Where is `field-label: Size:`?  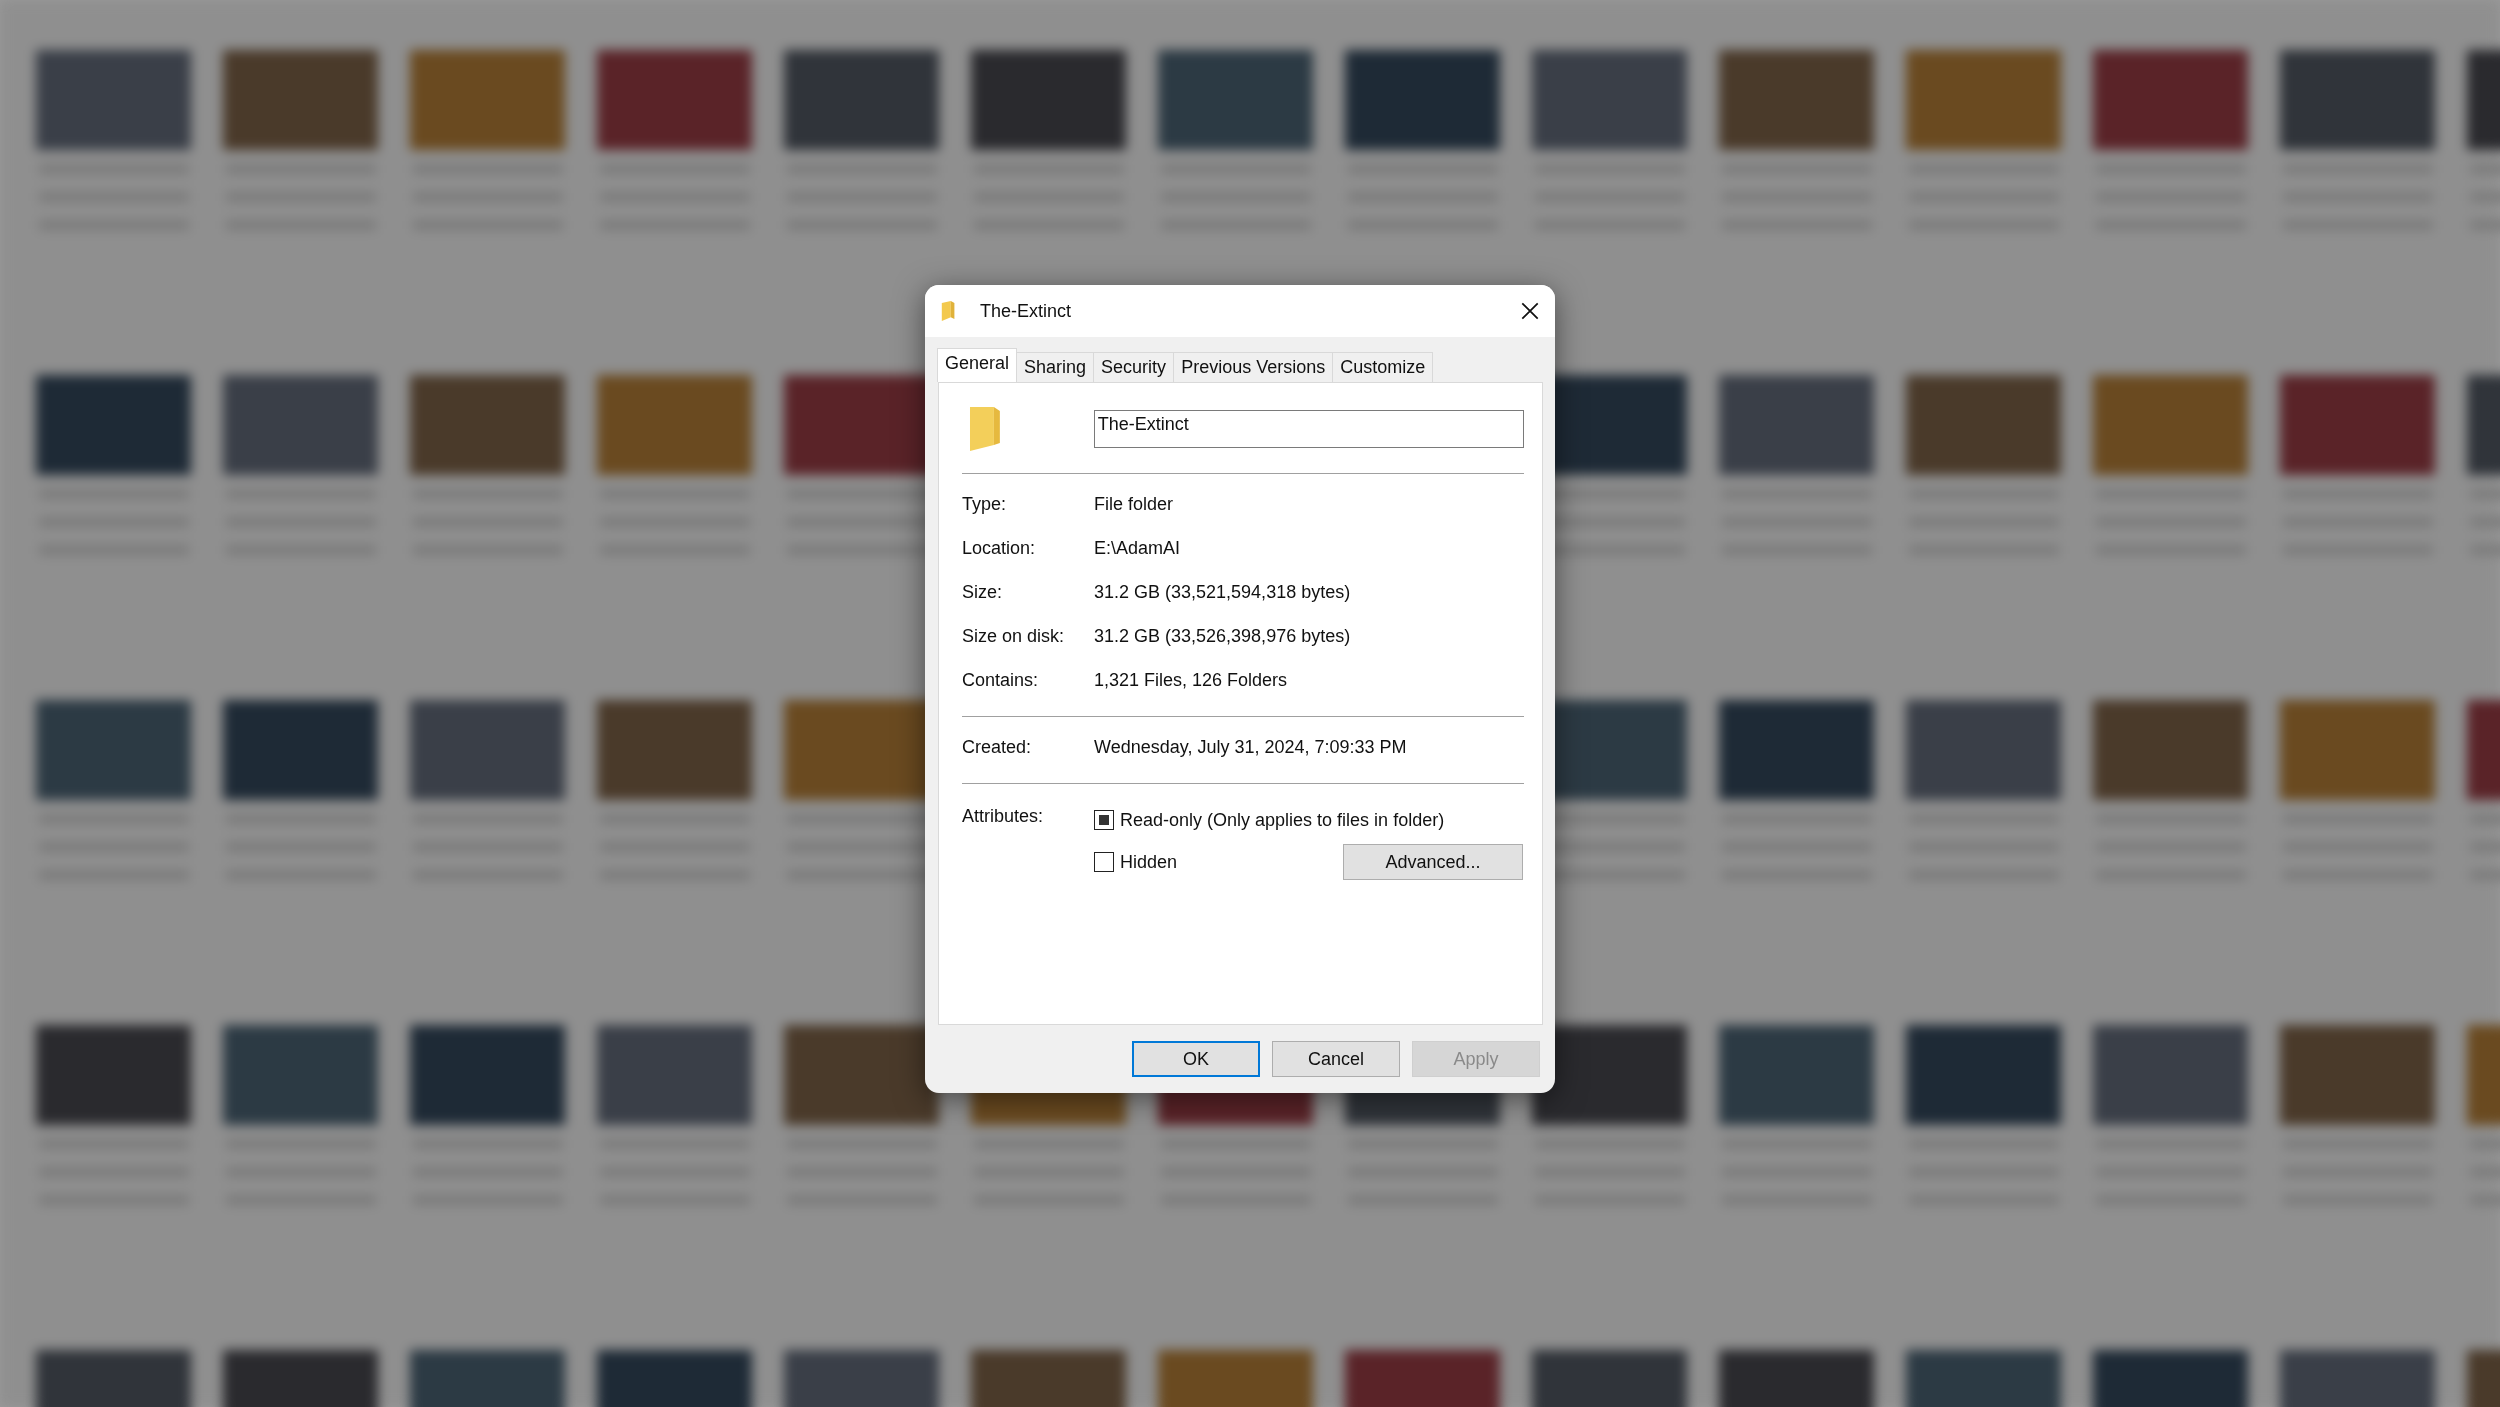
field-label: Size: is located at coordinates (983, 592).